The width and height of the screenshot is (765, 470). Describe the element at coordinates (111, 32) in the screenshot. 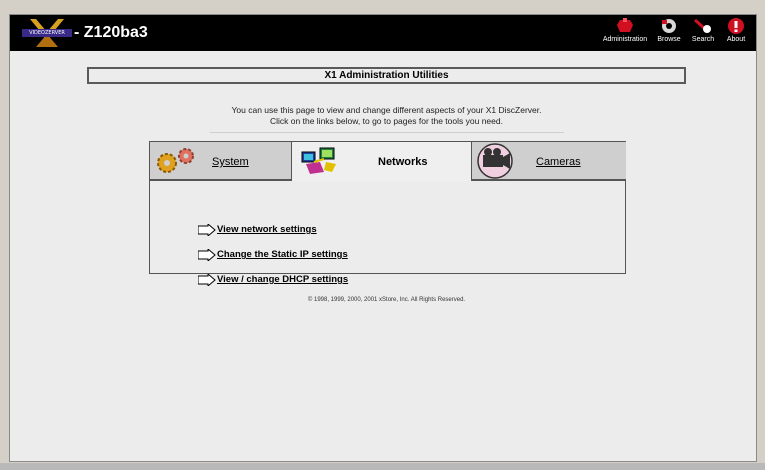

I see `server-name-title: - Z120ba3` at that location.